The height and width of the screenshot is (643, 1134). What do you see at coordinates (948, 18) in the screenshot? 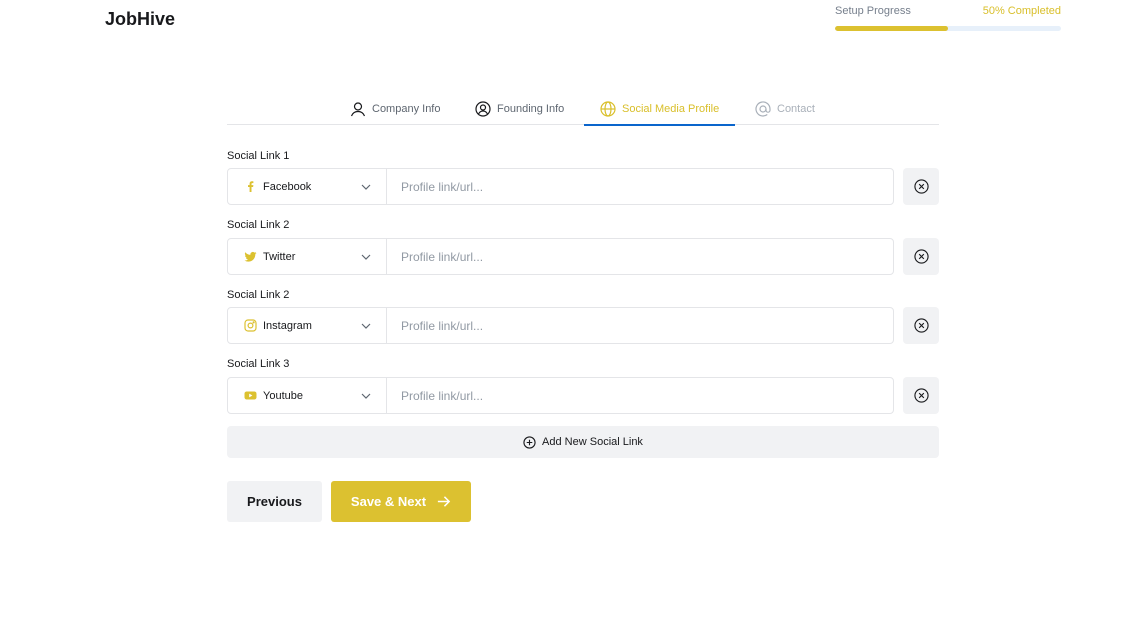
I see `setup-progress: Setup Progress 50% Completed` at bounding box center [948, 18].